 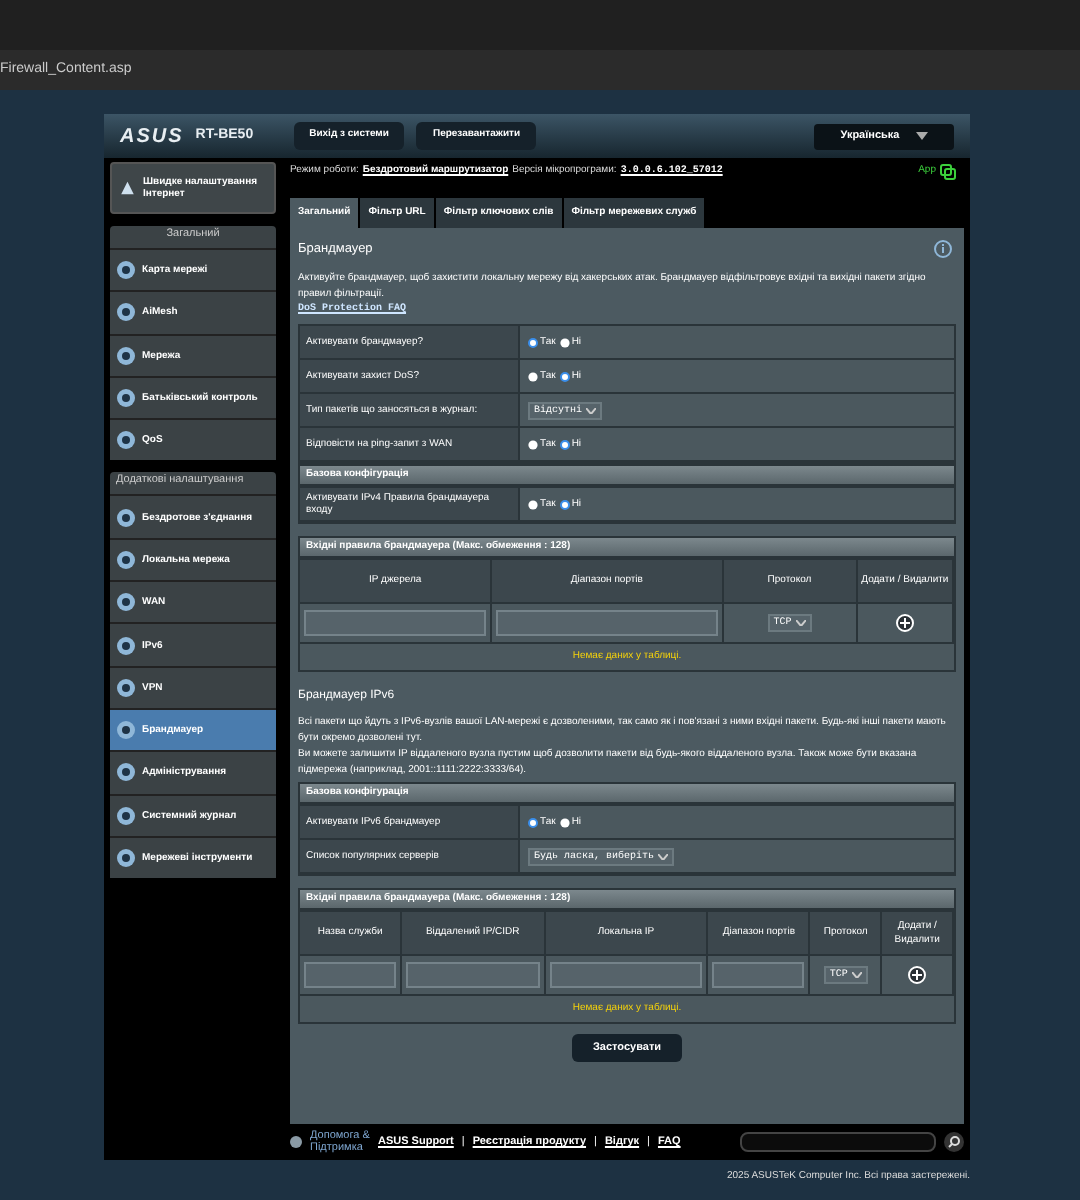 I want to click on search-icon, so click(x=954, y=1142).